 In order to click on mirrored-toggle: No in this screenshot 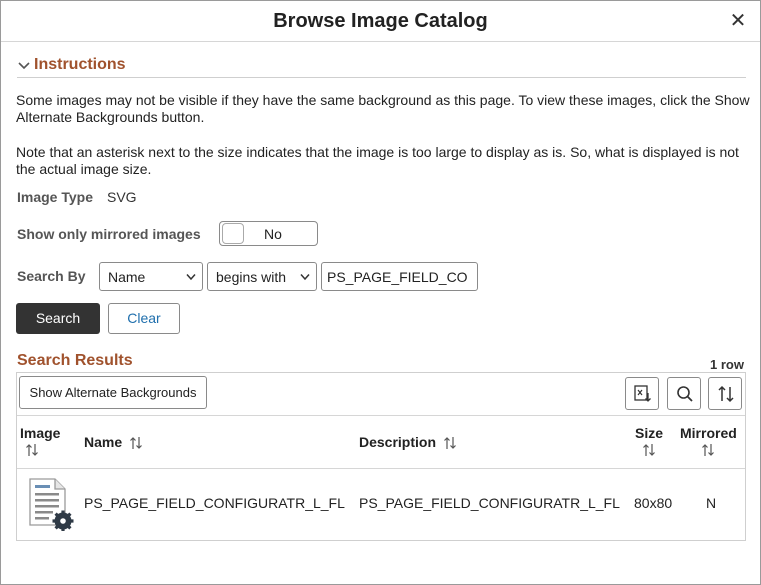, I will do `click(268, 233)`.